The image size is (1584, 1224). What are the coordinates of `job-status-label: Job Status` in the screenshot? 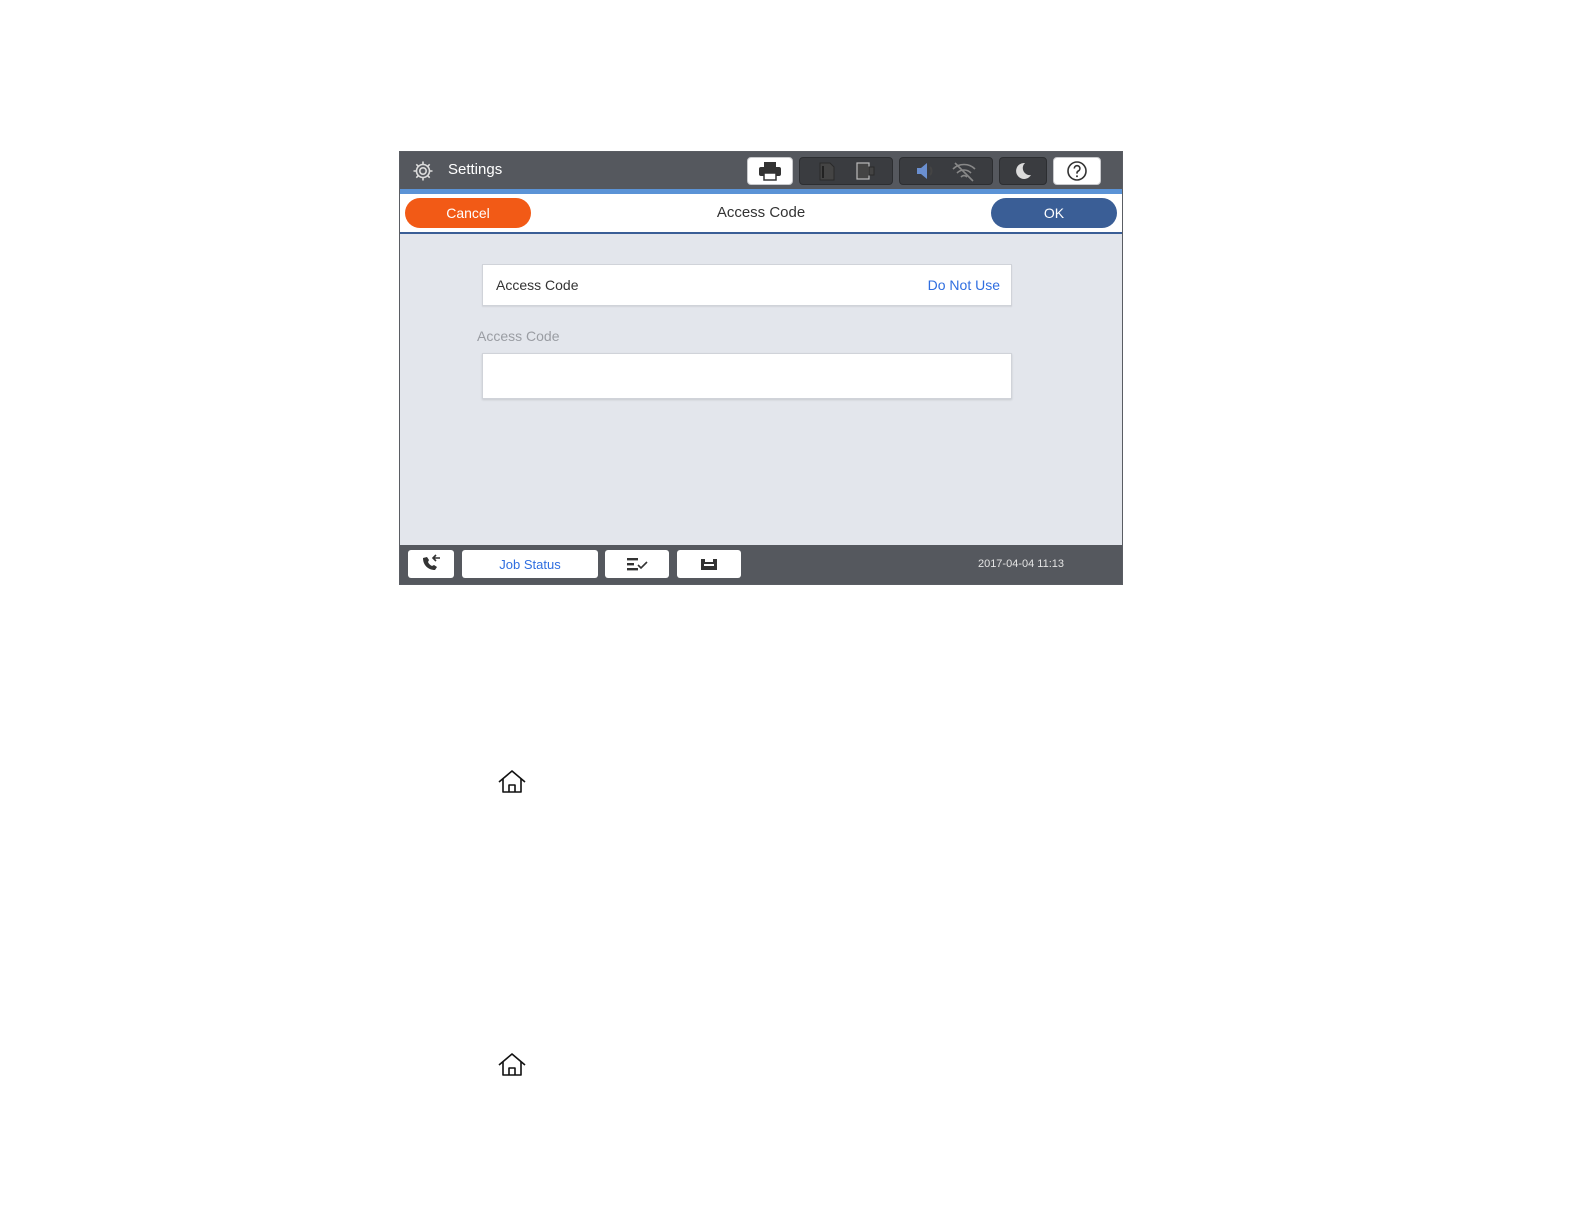 It's located at (530, 564).